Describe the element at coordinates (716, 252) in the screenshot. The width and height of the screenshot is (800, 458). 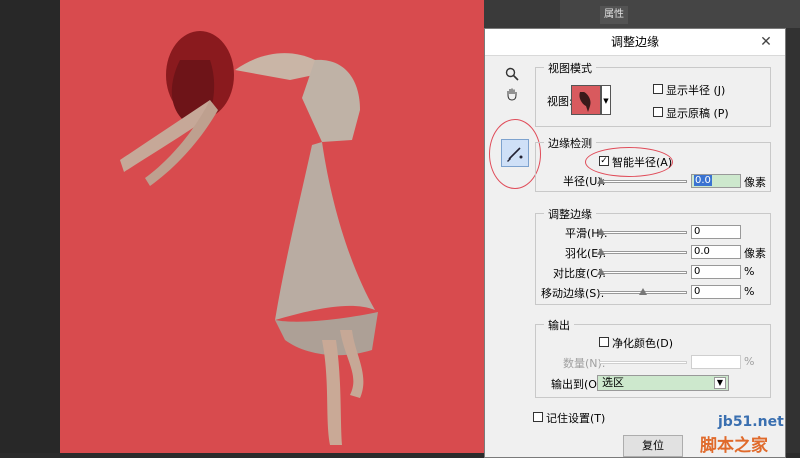
I see `feather-input: 0.0` at that location.